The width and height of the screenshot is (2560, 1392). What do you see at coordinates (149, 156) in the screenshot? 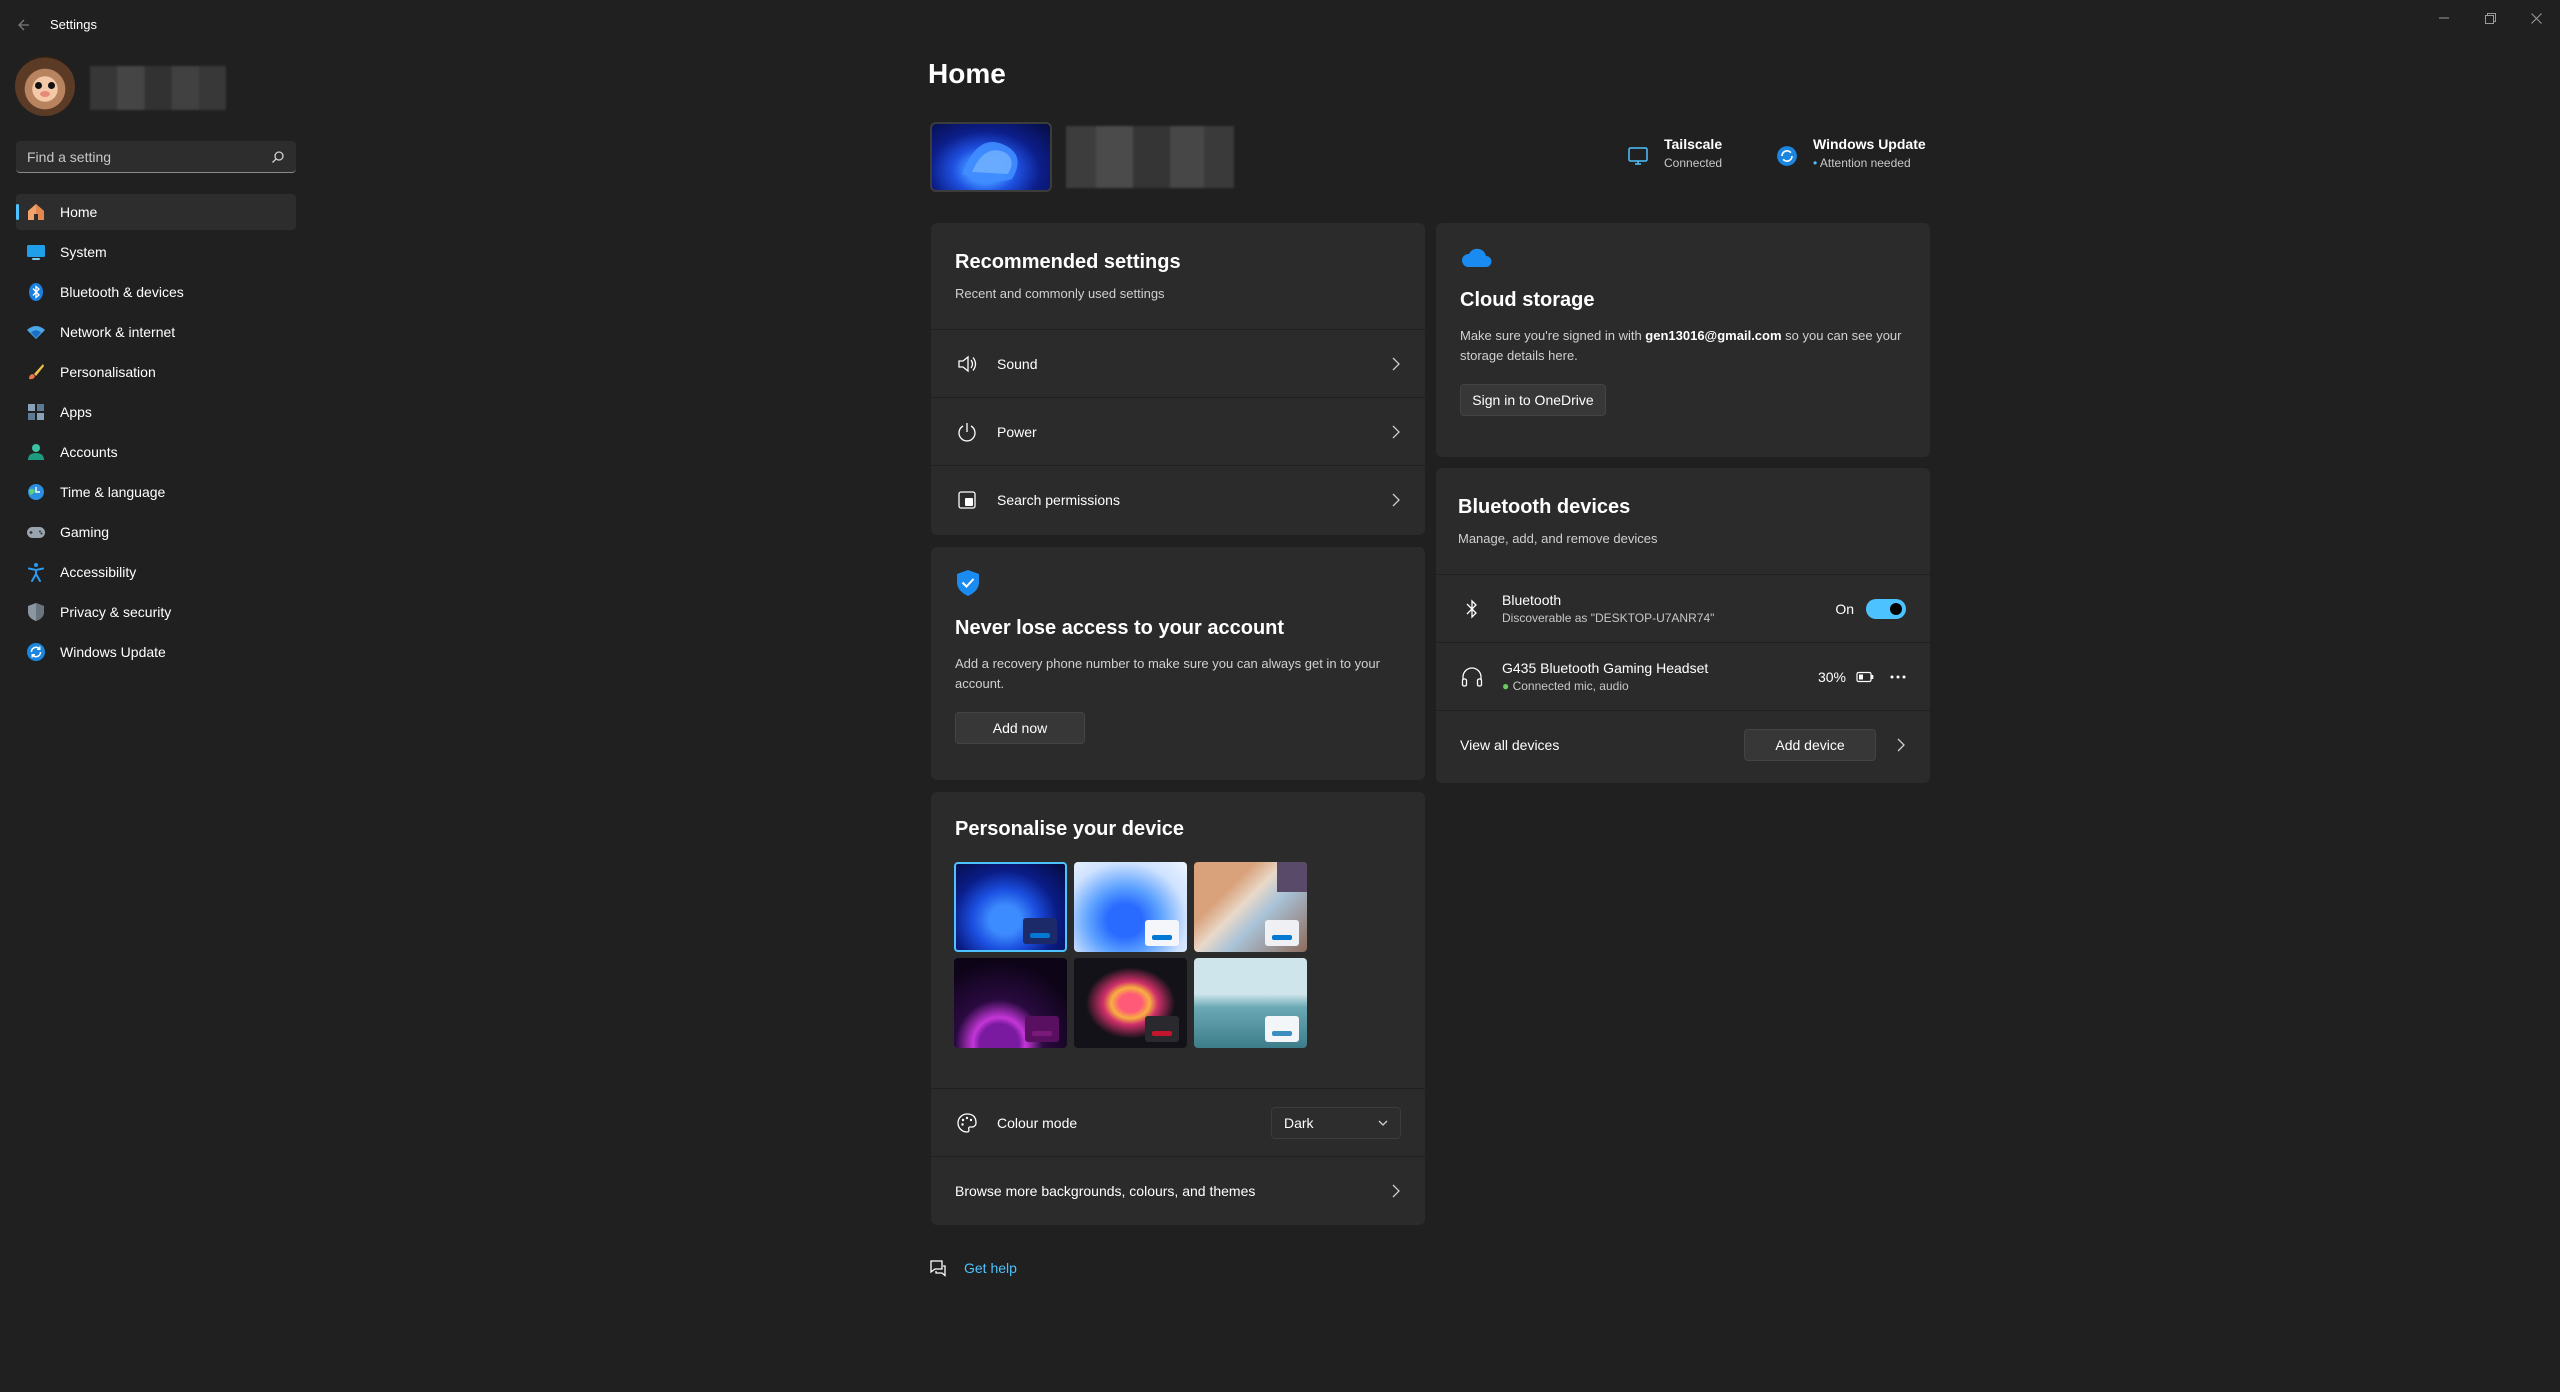
I see `search-input` at bounding box center [149, 156].